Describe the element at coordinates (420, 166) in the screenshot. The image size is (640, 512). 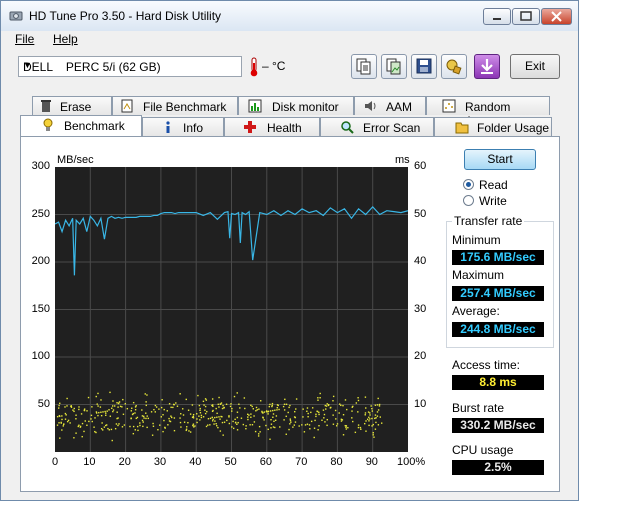
I see `y-right-tick-label: 60` at that location.